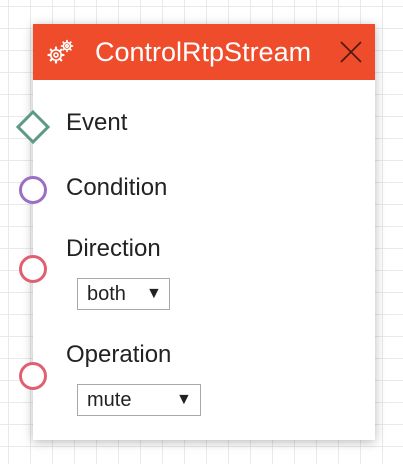 The width and height of the screenshot is (403, 464). What do you see at coordinates (33, 127) in the screenshot?
I see `event-port-diamond-icon` at bounding box center [33, 127].